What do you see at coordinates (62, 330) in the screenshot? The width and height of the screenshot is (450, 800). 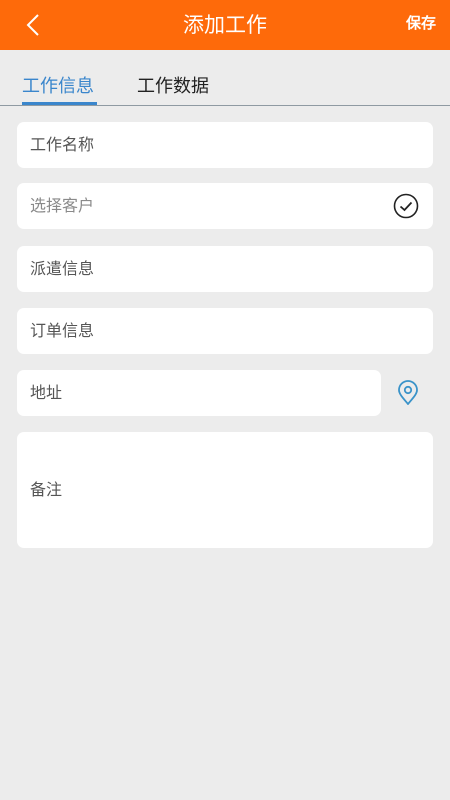 I see `order-info-label: 订单信息` at bounding box center [62, 330].